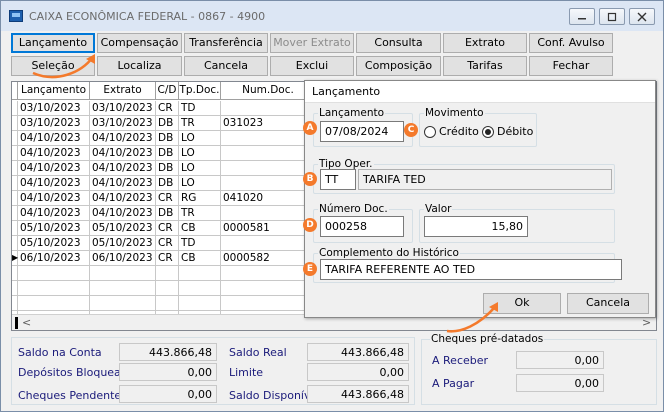  Describe the element at coordinates (167, 91) in the screenshot. I see `column-header-cd: C/D` at that location.